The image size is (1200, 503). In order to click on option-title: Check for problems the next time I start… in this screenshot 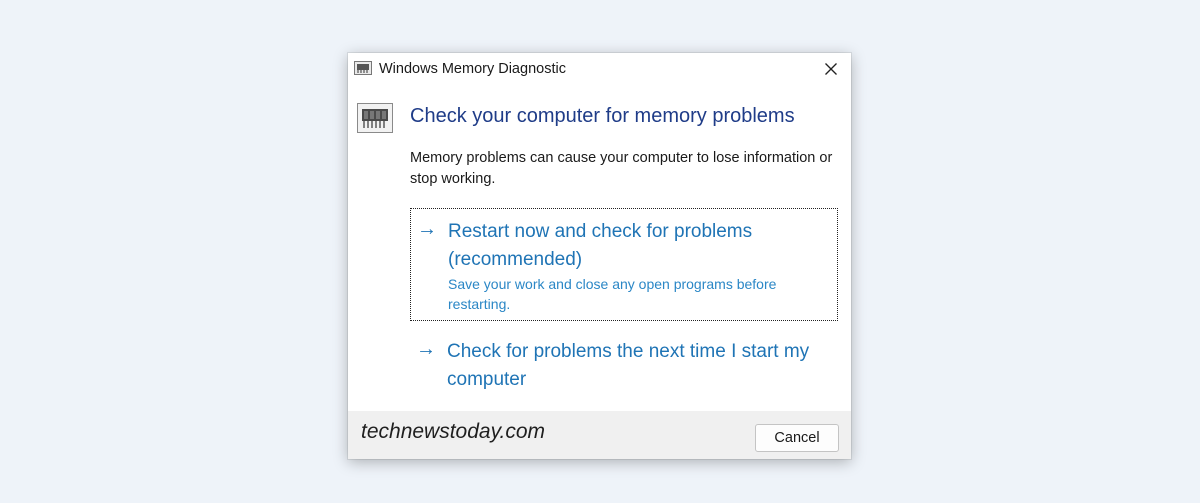, I will do `click(628, 365)`.